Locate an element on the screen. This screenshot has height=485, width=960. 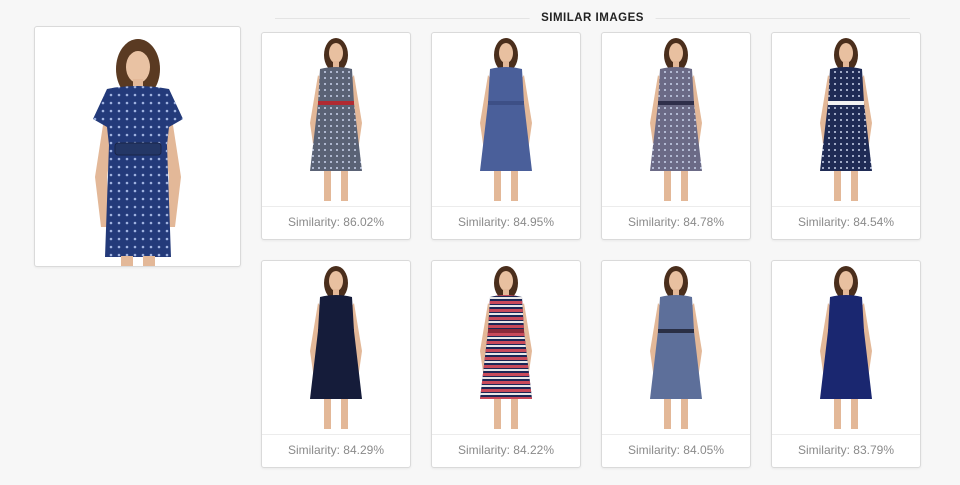
section-title: SIMILAR IMAGES is located at coordinates (592, 18).